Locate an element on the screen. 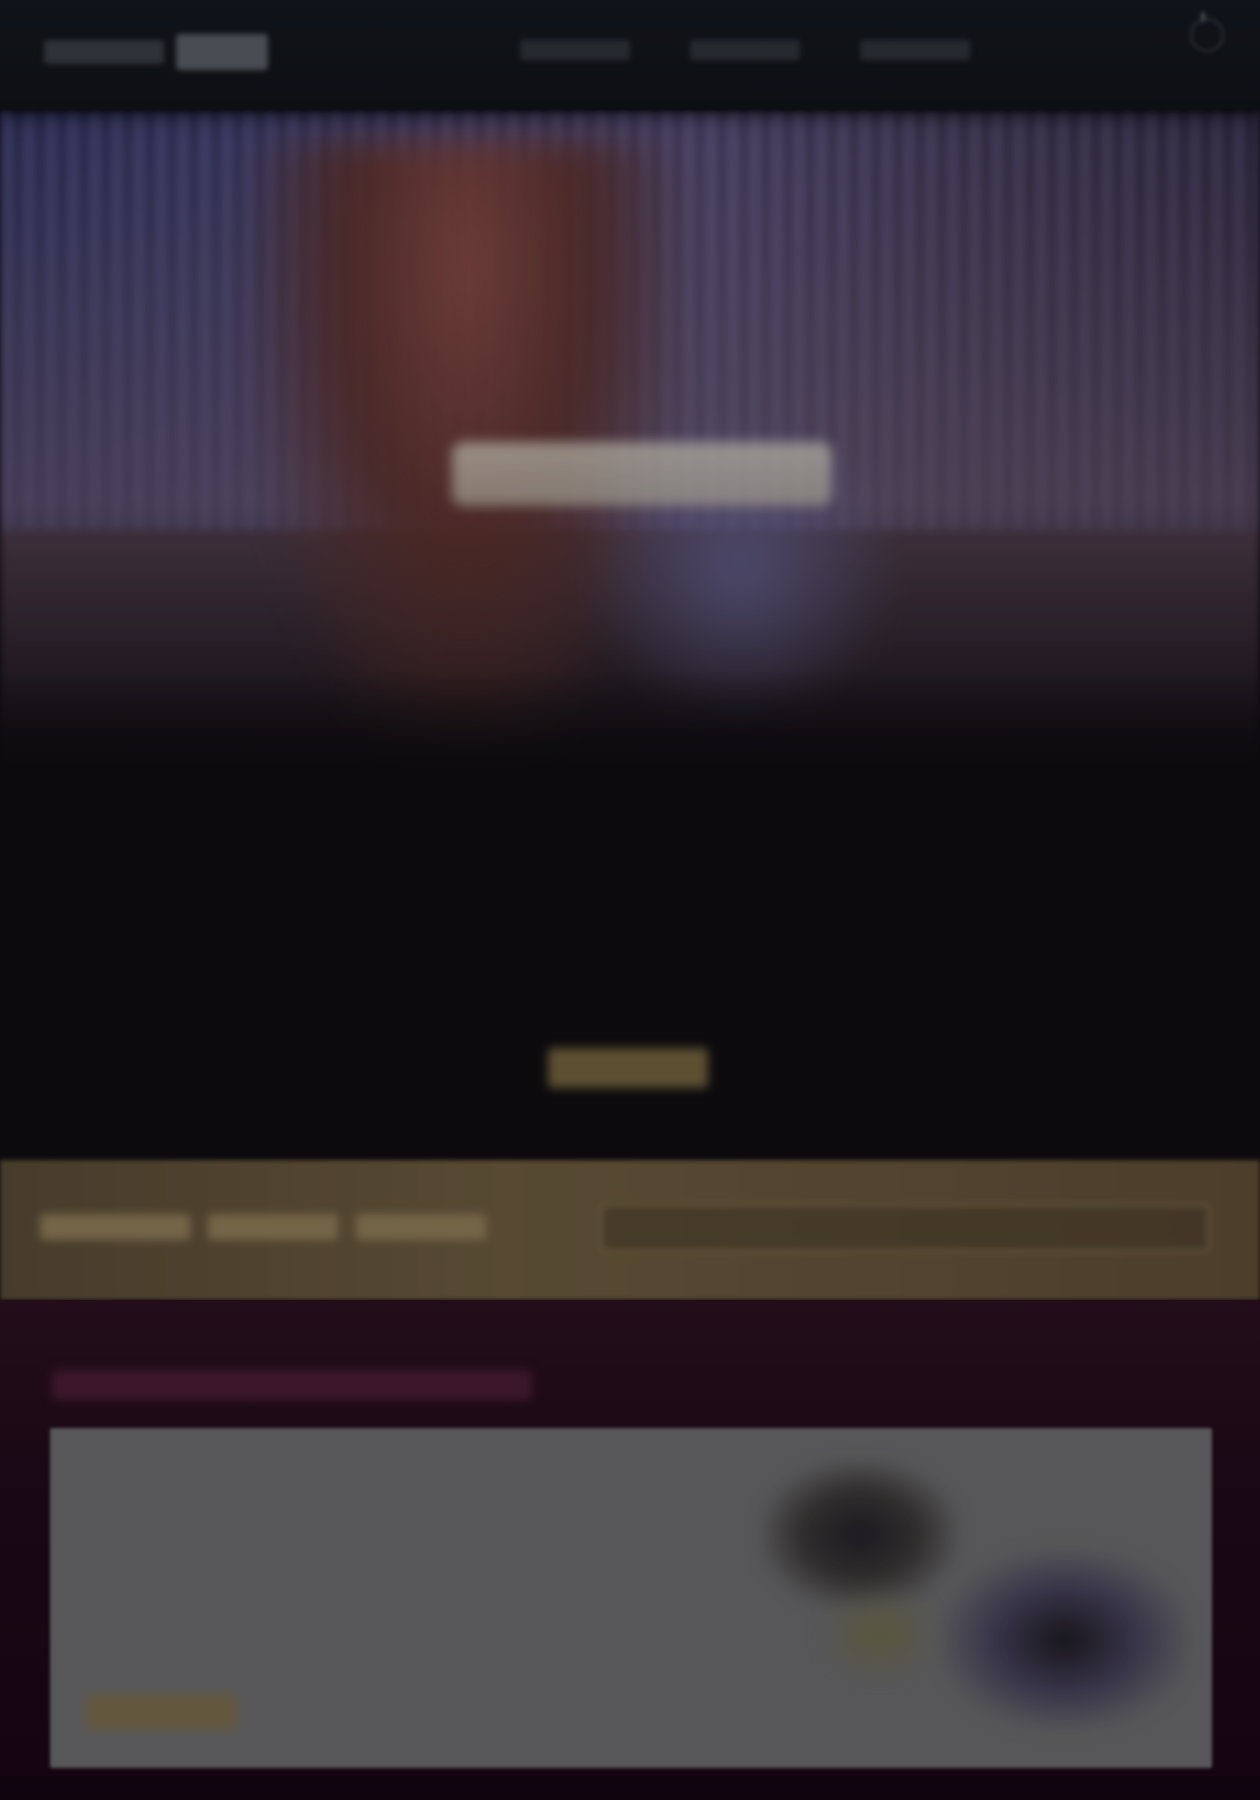 This screenshot has width=1260, height=1800. hero-badge is located at coordinates (642, 474).